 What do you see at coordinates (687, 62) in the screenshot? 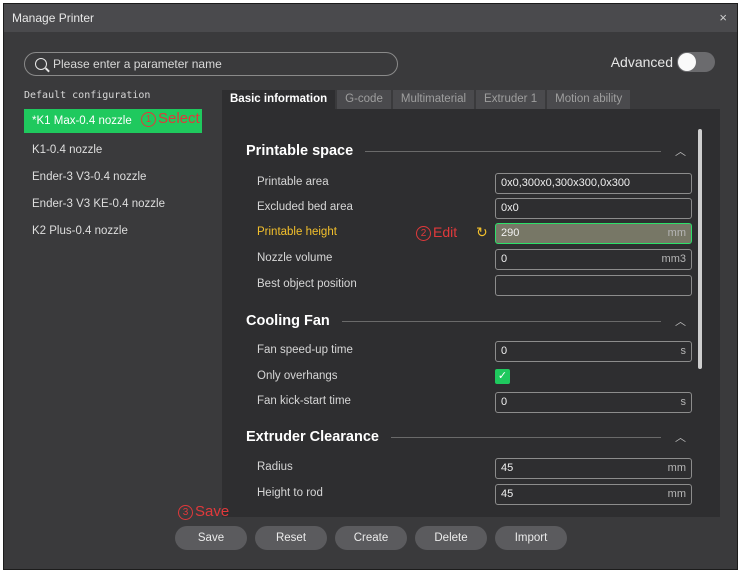
I see `toggle-knob` at bounding box center [687, 62].